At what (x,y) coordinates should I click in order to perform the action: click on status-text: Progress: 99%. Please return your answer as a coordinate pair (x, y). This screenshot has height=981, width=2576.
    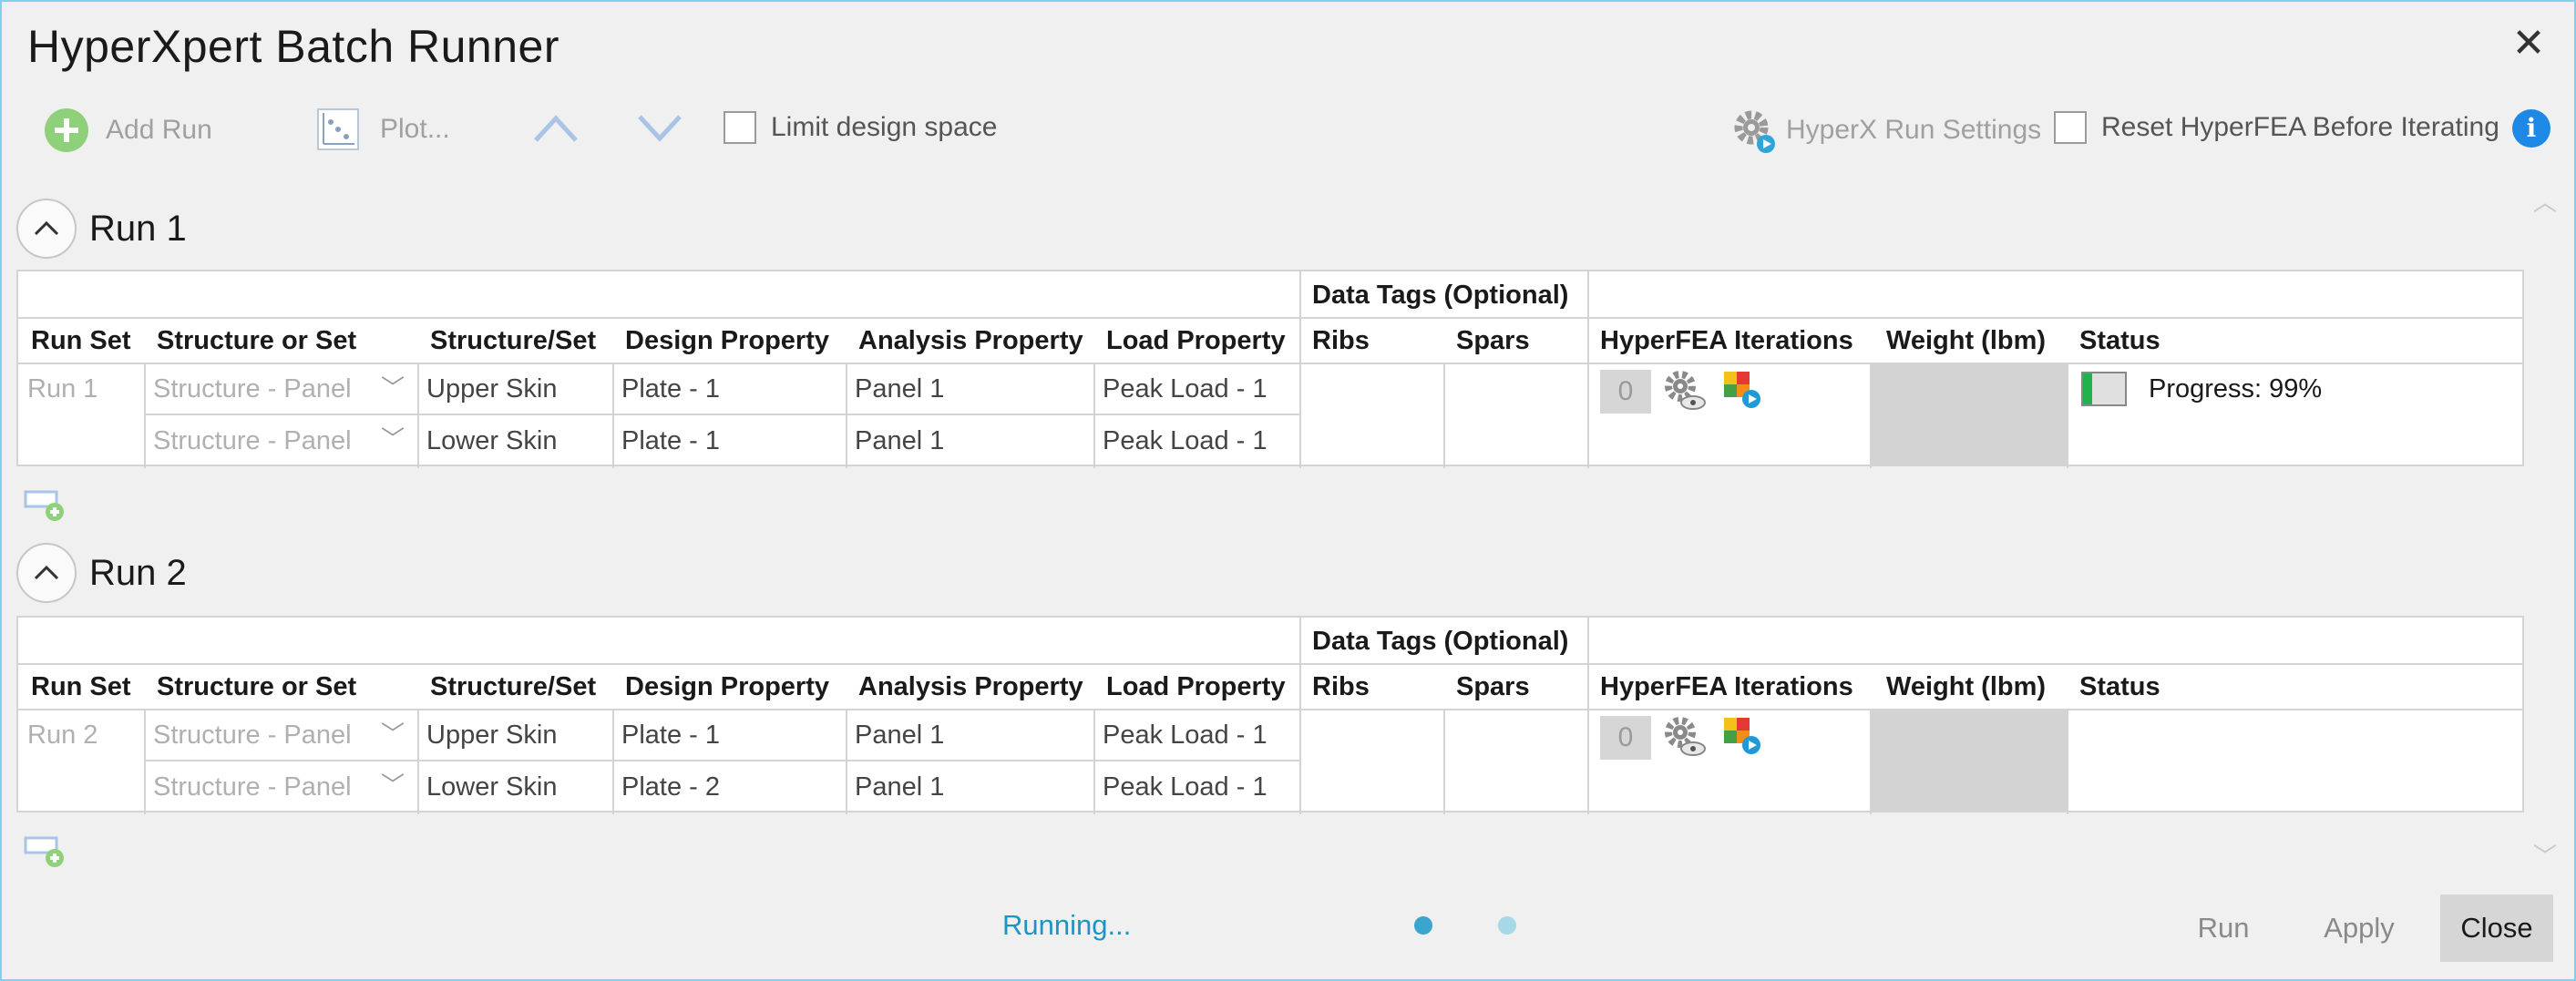
    Looking at the image, I should click on (2236, 388).